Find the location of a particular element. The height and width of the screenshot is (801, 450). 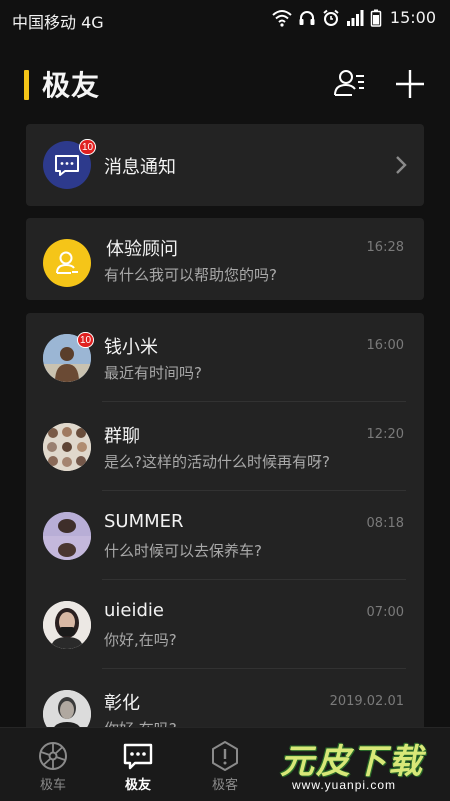

advisor-avatar is located at coordinates (67, 263).